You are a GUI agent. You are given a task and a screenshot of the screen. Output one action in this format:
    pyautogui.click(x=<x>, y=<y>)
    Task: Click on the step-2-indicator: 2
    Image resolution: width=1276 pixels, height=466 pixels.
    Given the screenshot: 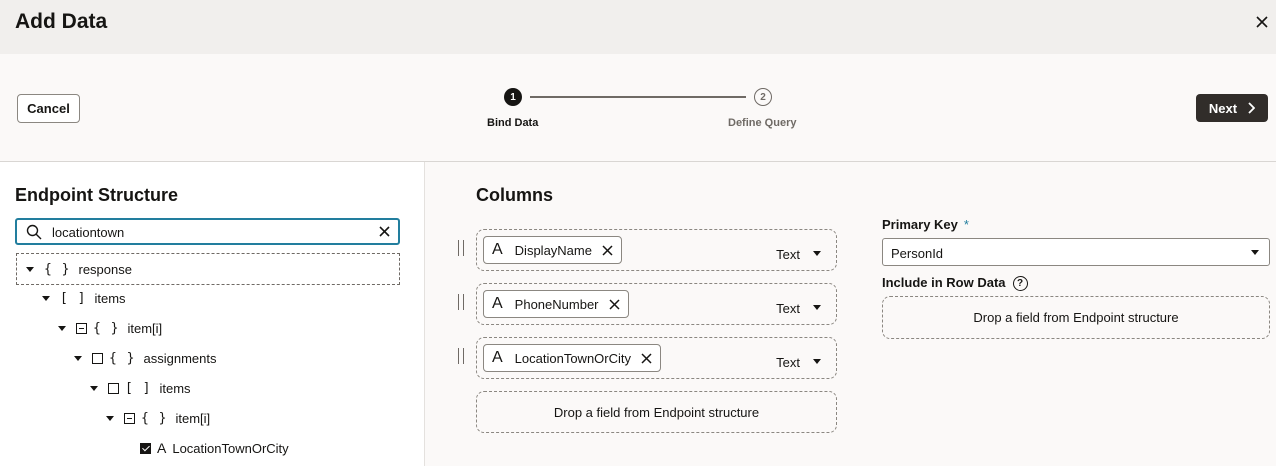 What is the action you would take?
    pyautogui.click(x=763, y=97)
    